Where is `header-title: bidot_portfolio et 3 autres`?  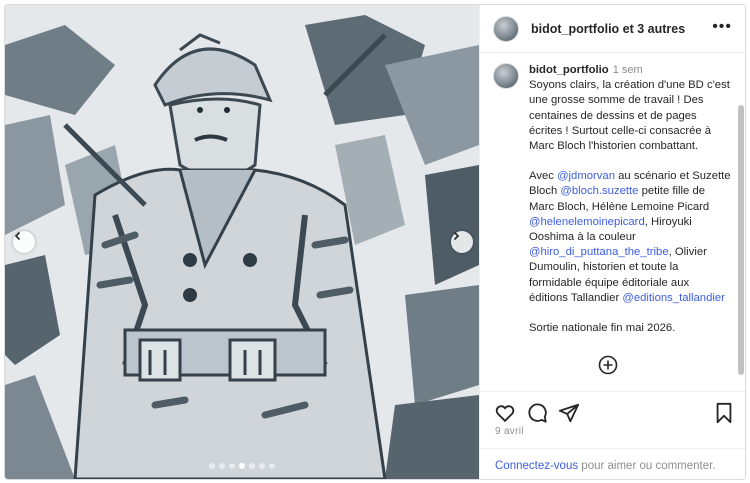
header-title: bidot_portfolio et 3 autres is located at coordinates (608, 29).